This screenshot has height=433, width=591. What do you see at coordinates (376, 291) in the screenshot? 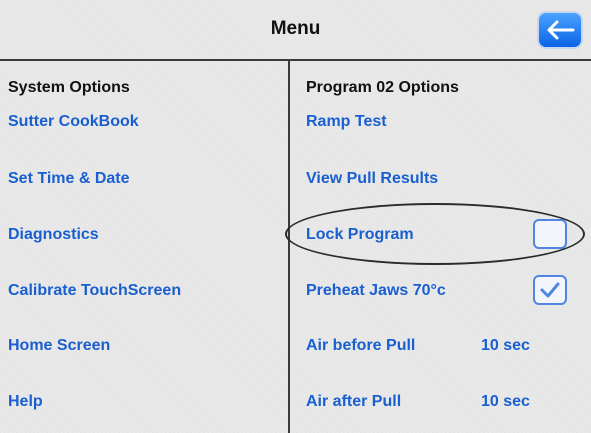
I see `preheat-jaws-label: Preheat Jaws 70°c` at bounding box center [376, 291].